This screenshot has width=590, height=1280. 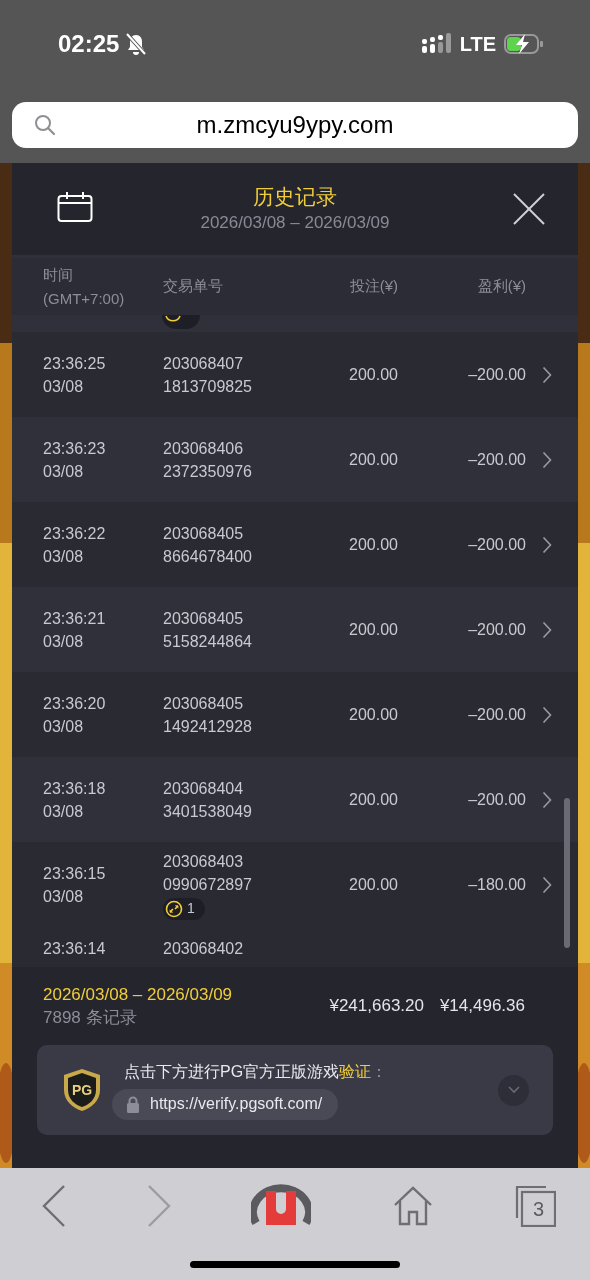 What do you see at coordinates (482, 1006) in the screenshot?
I see `total-profit: ¥14,496.36` at bounding box center [482, 1006].